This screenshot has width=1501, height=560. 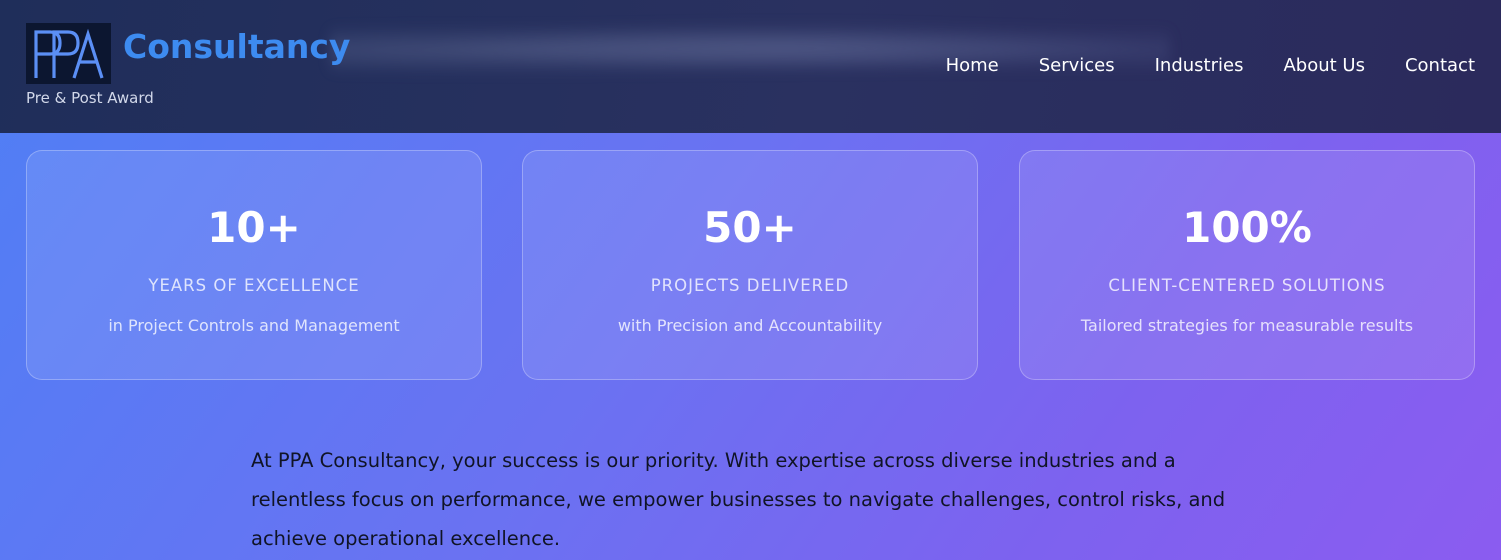 I want to click on ppa-logo-icon, so click(x=69, y=53).